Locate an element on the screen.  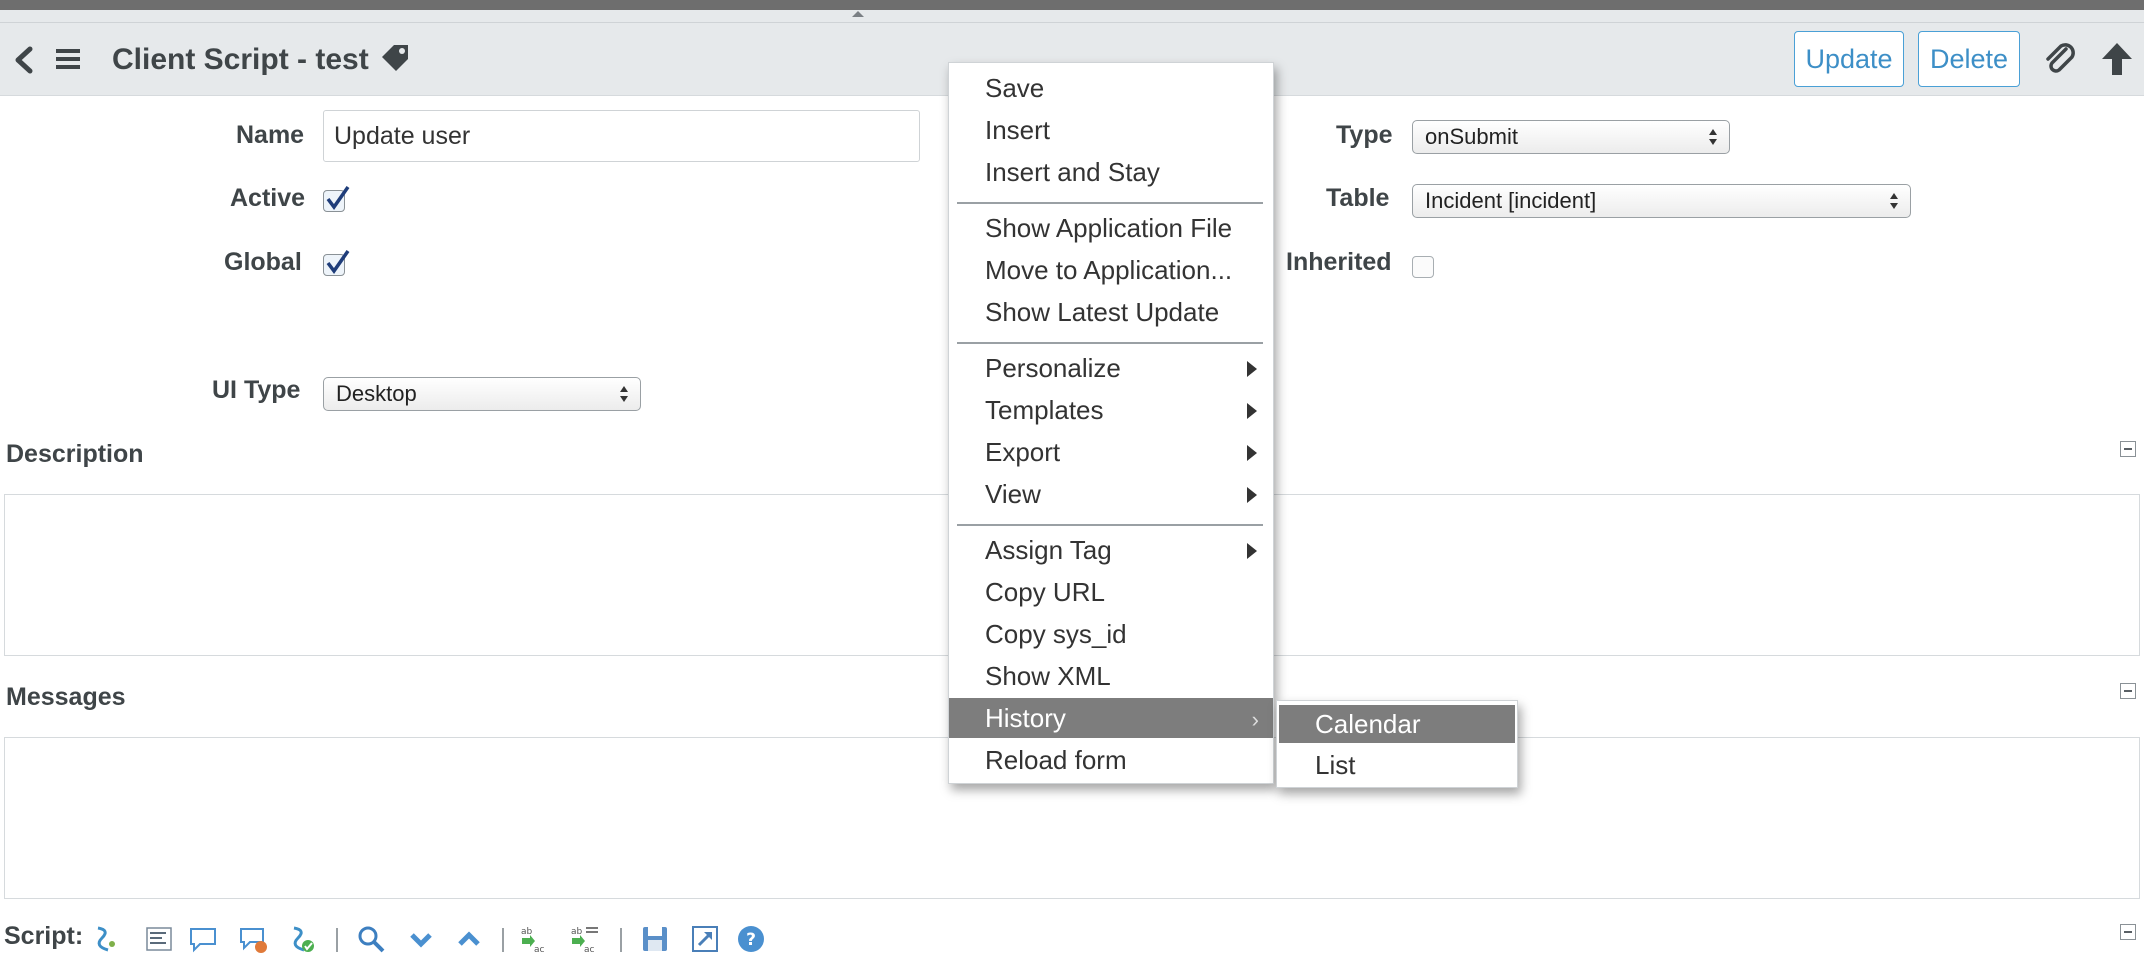
menu-item-label: Reload form is located at coordinates (1056, 759).